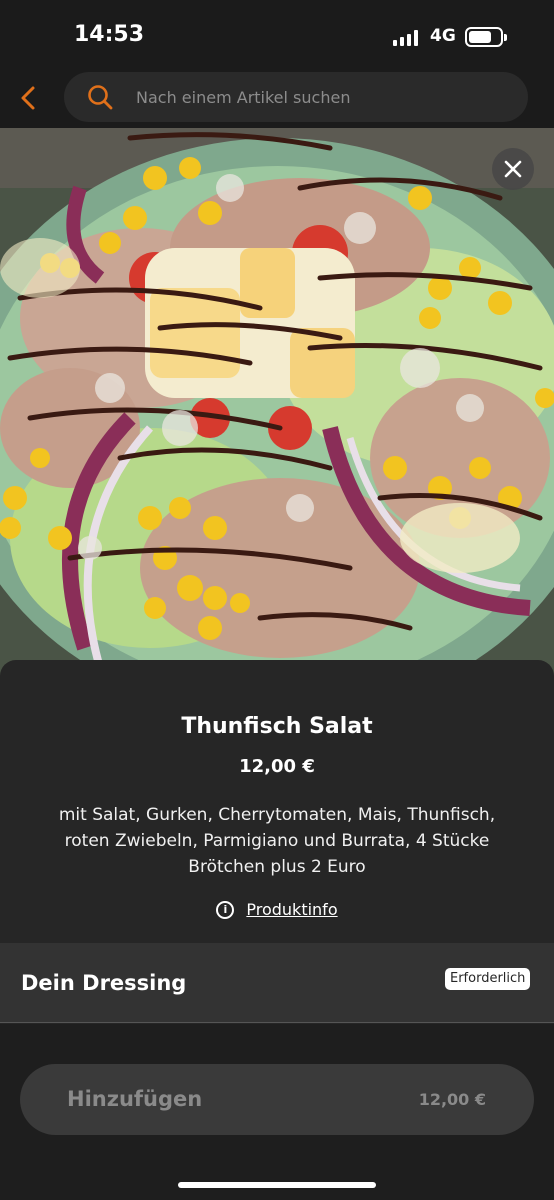 The image size is (554, 1200). I want to click on product-title: Thunfisch Salat, so click(277, 726).